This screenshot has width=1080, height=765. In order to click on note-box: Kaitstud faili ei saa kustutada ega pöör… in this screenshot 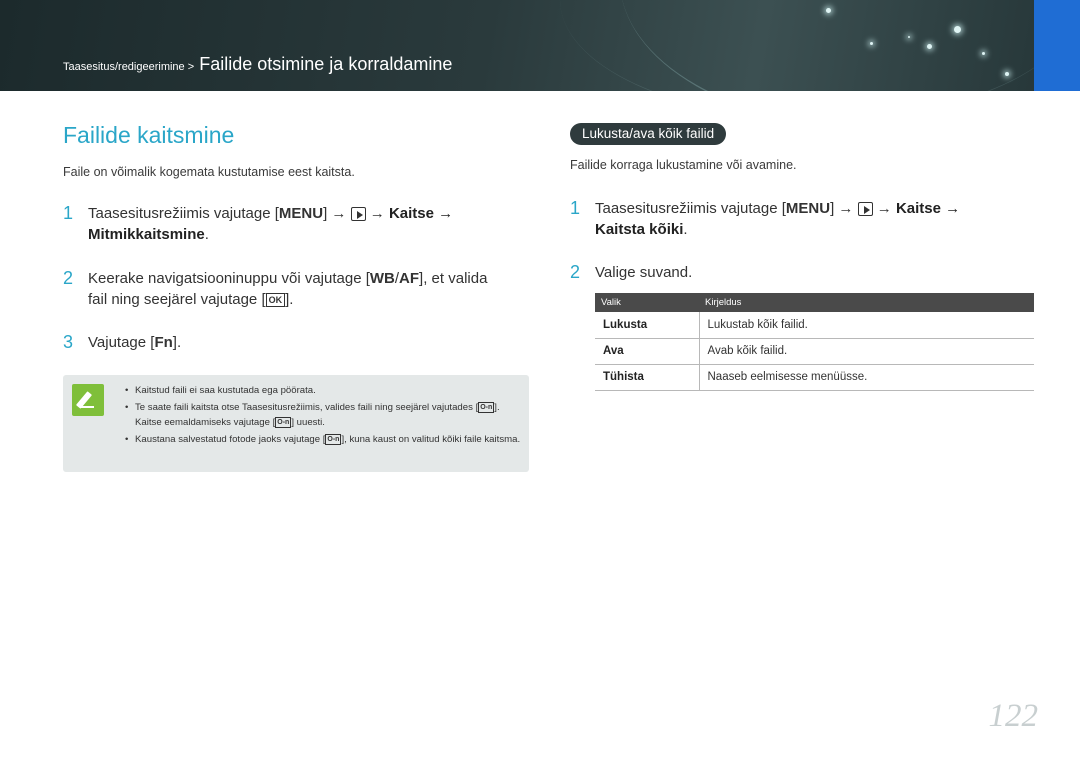, I will do `click(296, 423)`.